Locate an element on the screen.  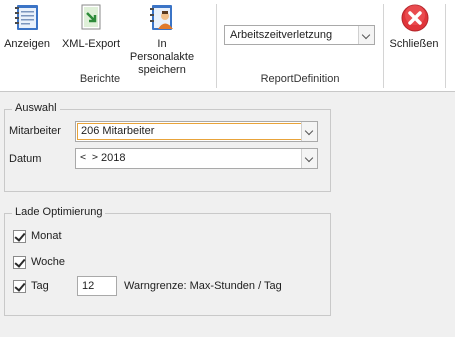
report-view-icon is located at coordinates (27, 17).